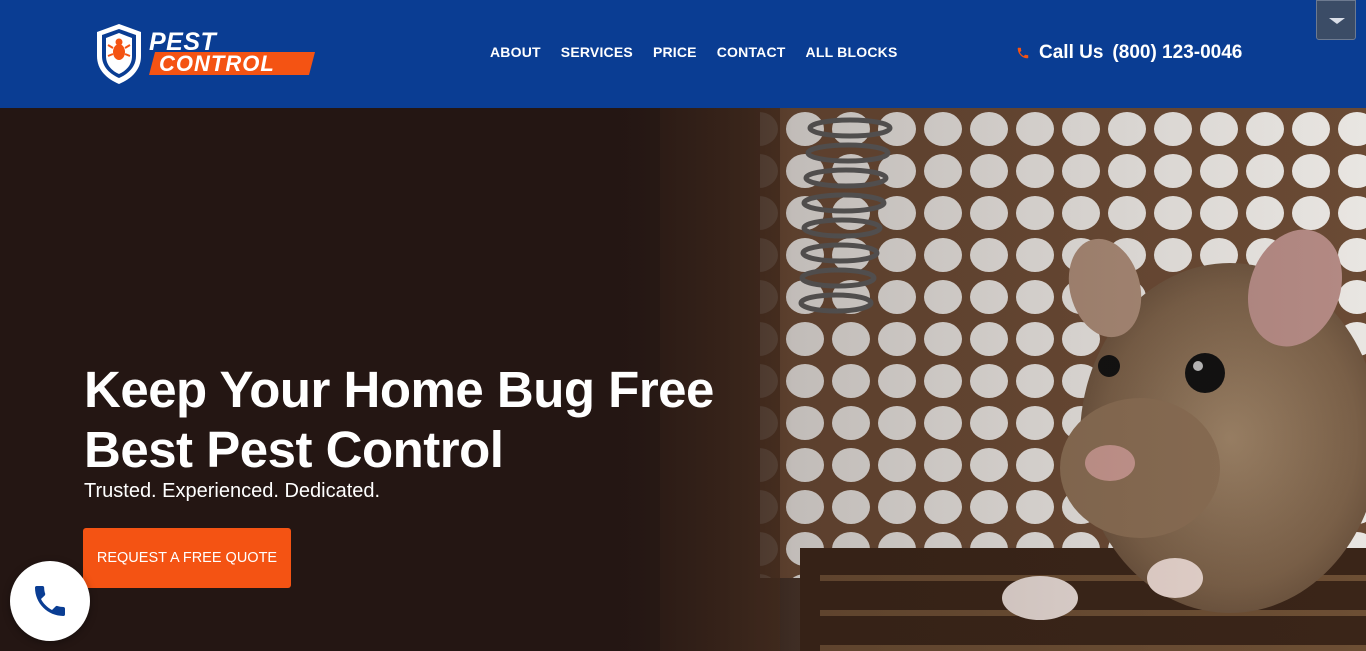 The height and width of the screenshot is (651, 1366). Describe the element at coordinates (675, 52) in the screenshot. I see `nav-link-price: PRICE` at that location.